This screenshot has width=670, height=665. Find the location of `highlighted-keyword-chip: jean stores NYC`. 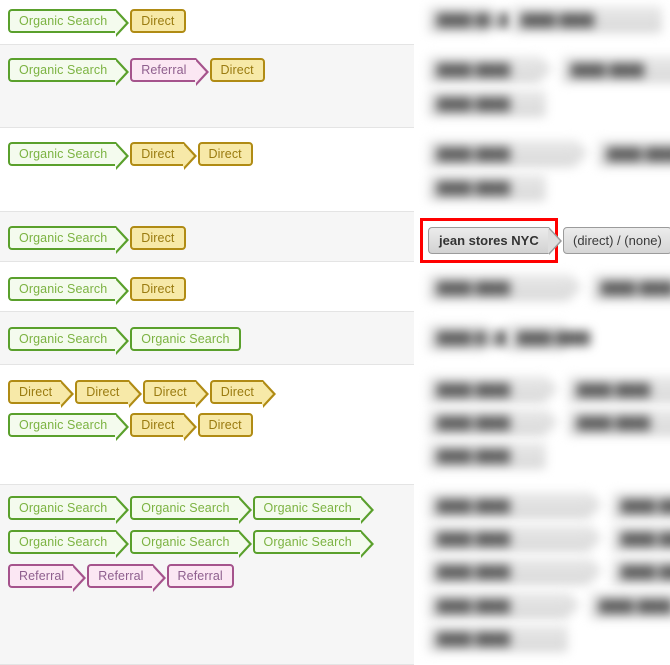

highlighted-keyword-chip: jean stores NYC is located at coordinates (495, 241).